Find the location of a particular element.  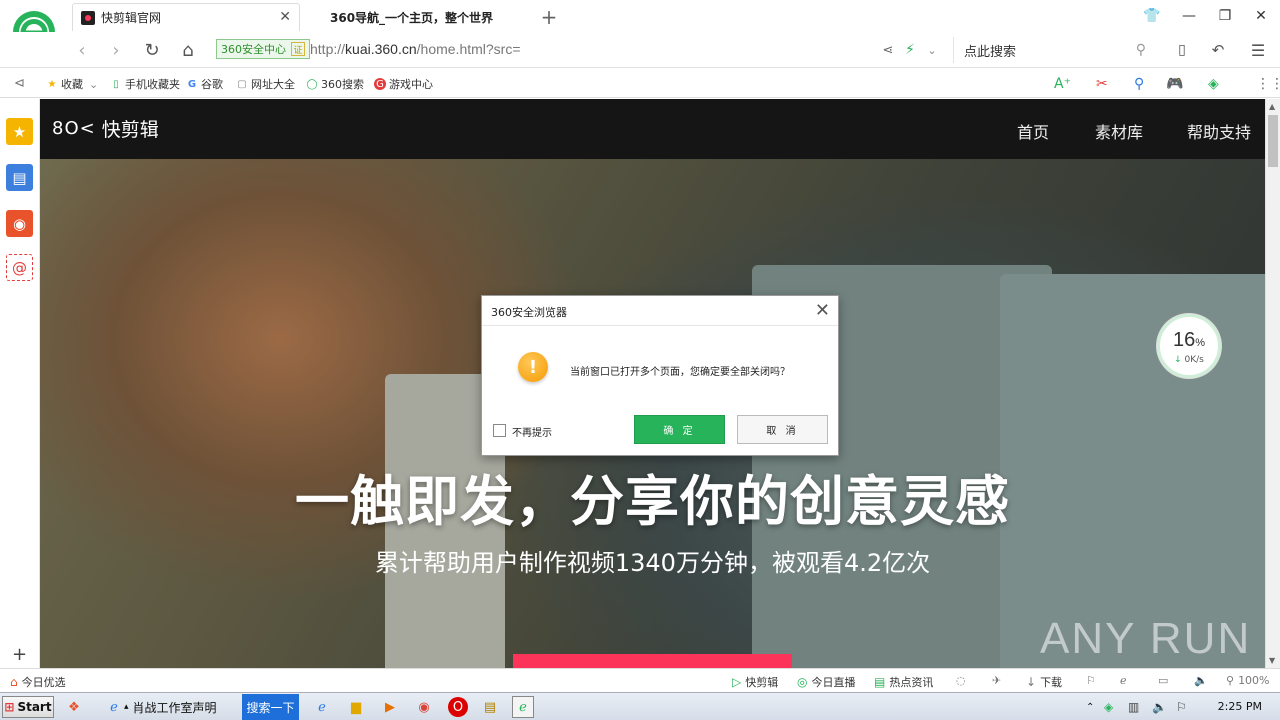

bookmark-sites: ▢ 网址大全 is located at coordinates (265, 84).